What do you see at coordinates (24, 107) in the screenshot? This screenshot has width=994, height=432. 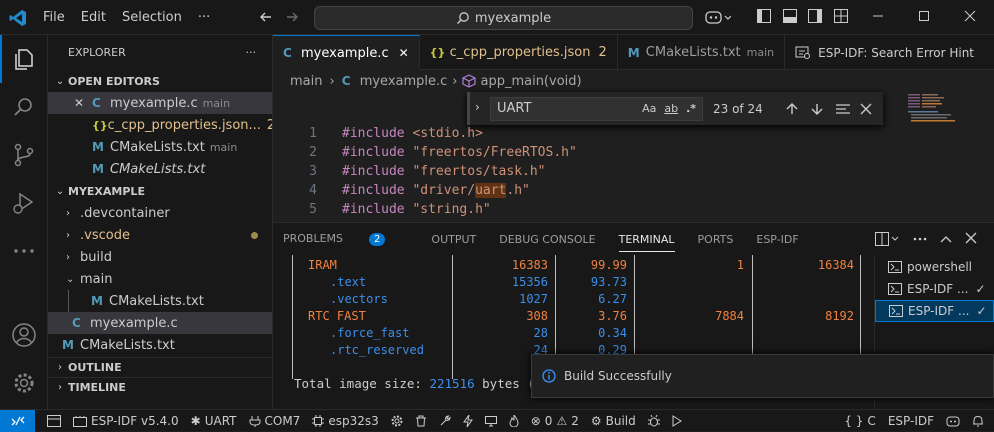 I see `search-view-icon` at bounding box center [24, 107].